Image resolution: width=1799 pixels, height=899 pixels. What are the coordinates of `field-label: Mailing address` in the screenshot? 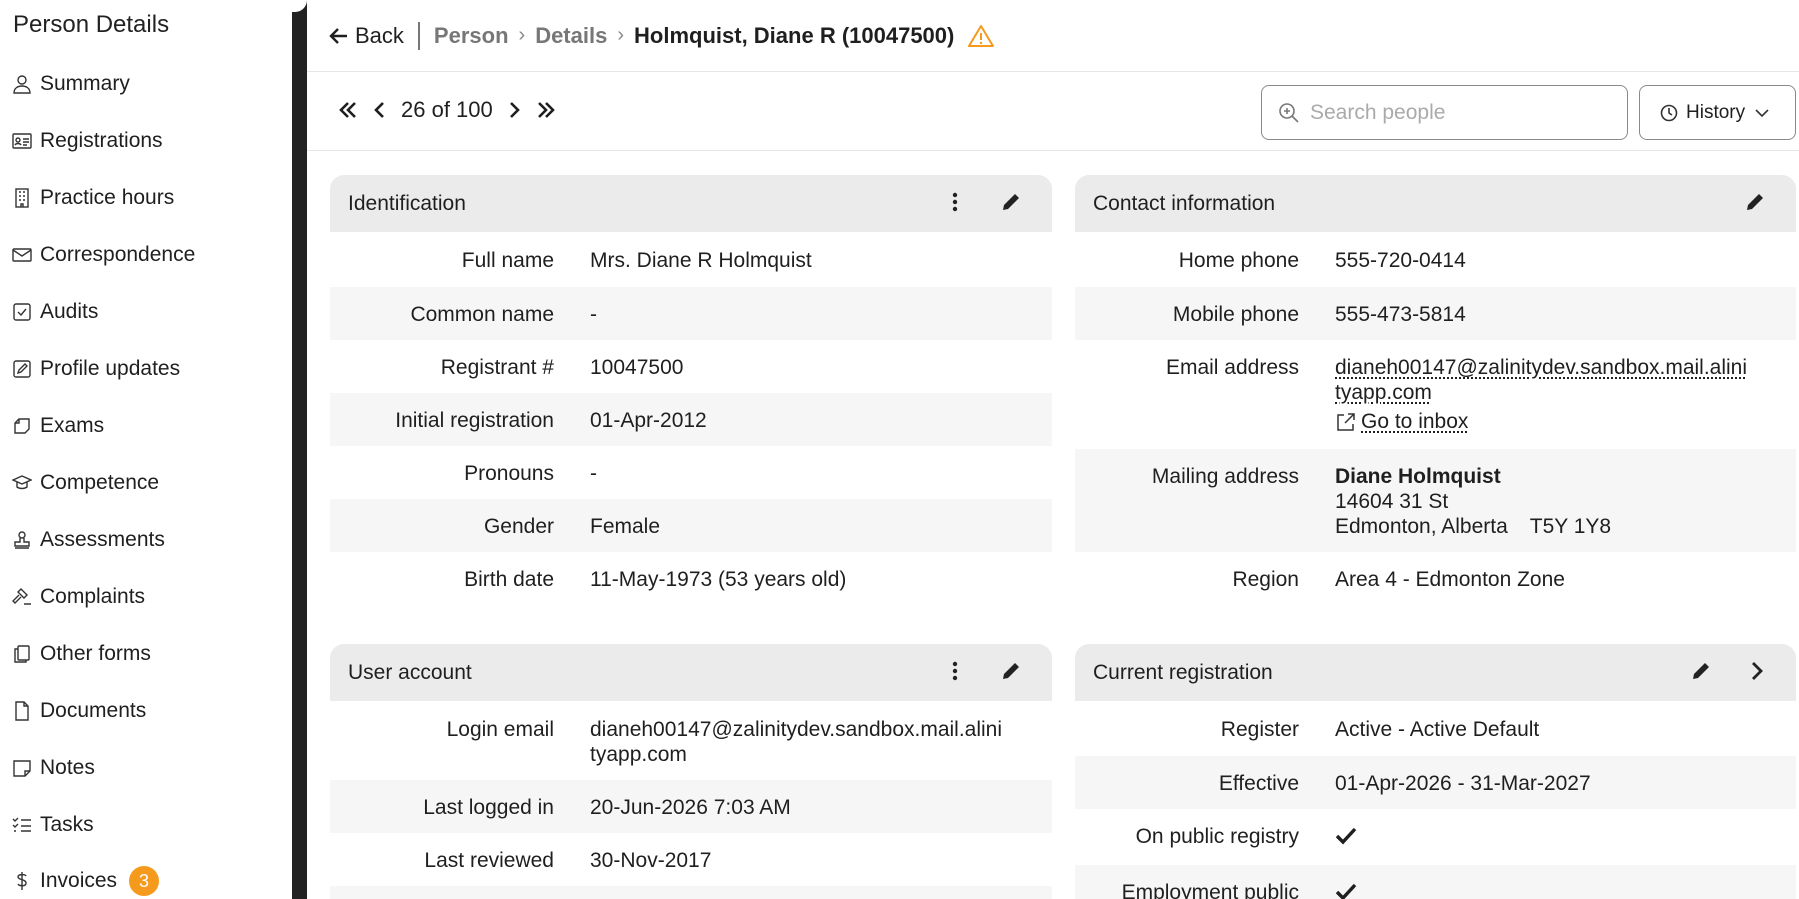 It's located at (1225, 476).